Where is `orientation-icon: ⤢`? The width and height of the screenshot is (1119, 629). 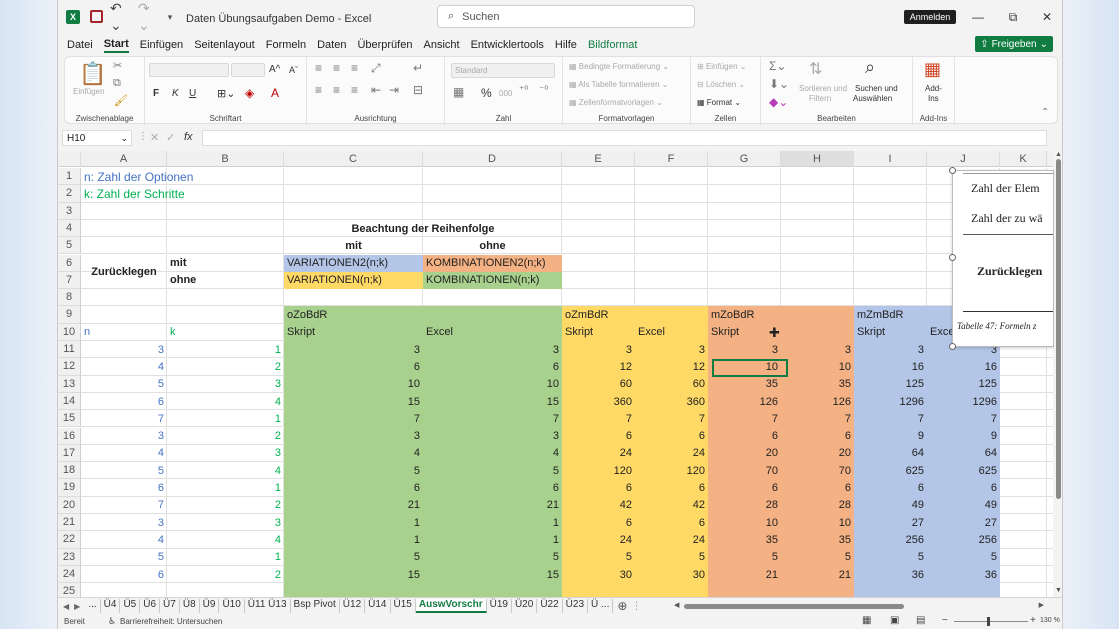
orientation-icon: ⤢ is located at coordinates (376, 68).